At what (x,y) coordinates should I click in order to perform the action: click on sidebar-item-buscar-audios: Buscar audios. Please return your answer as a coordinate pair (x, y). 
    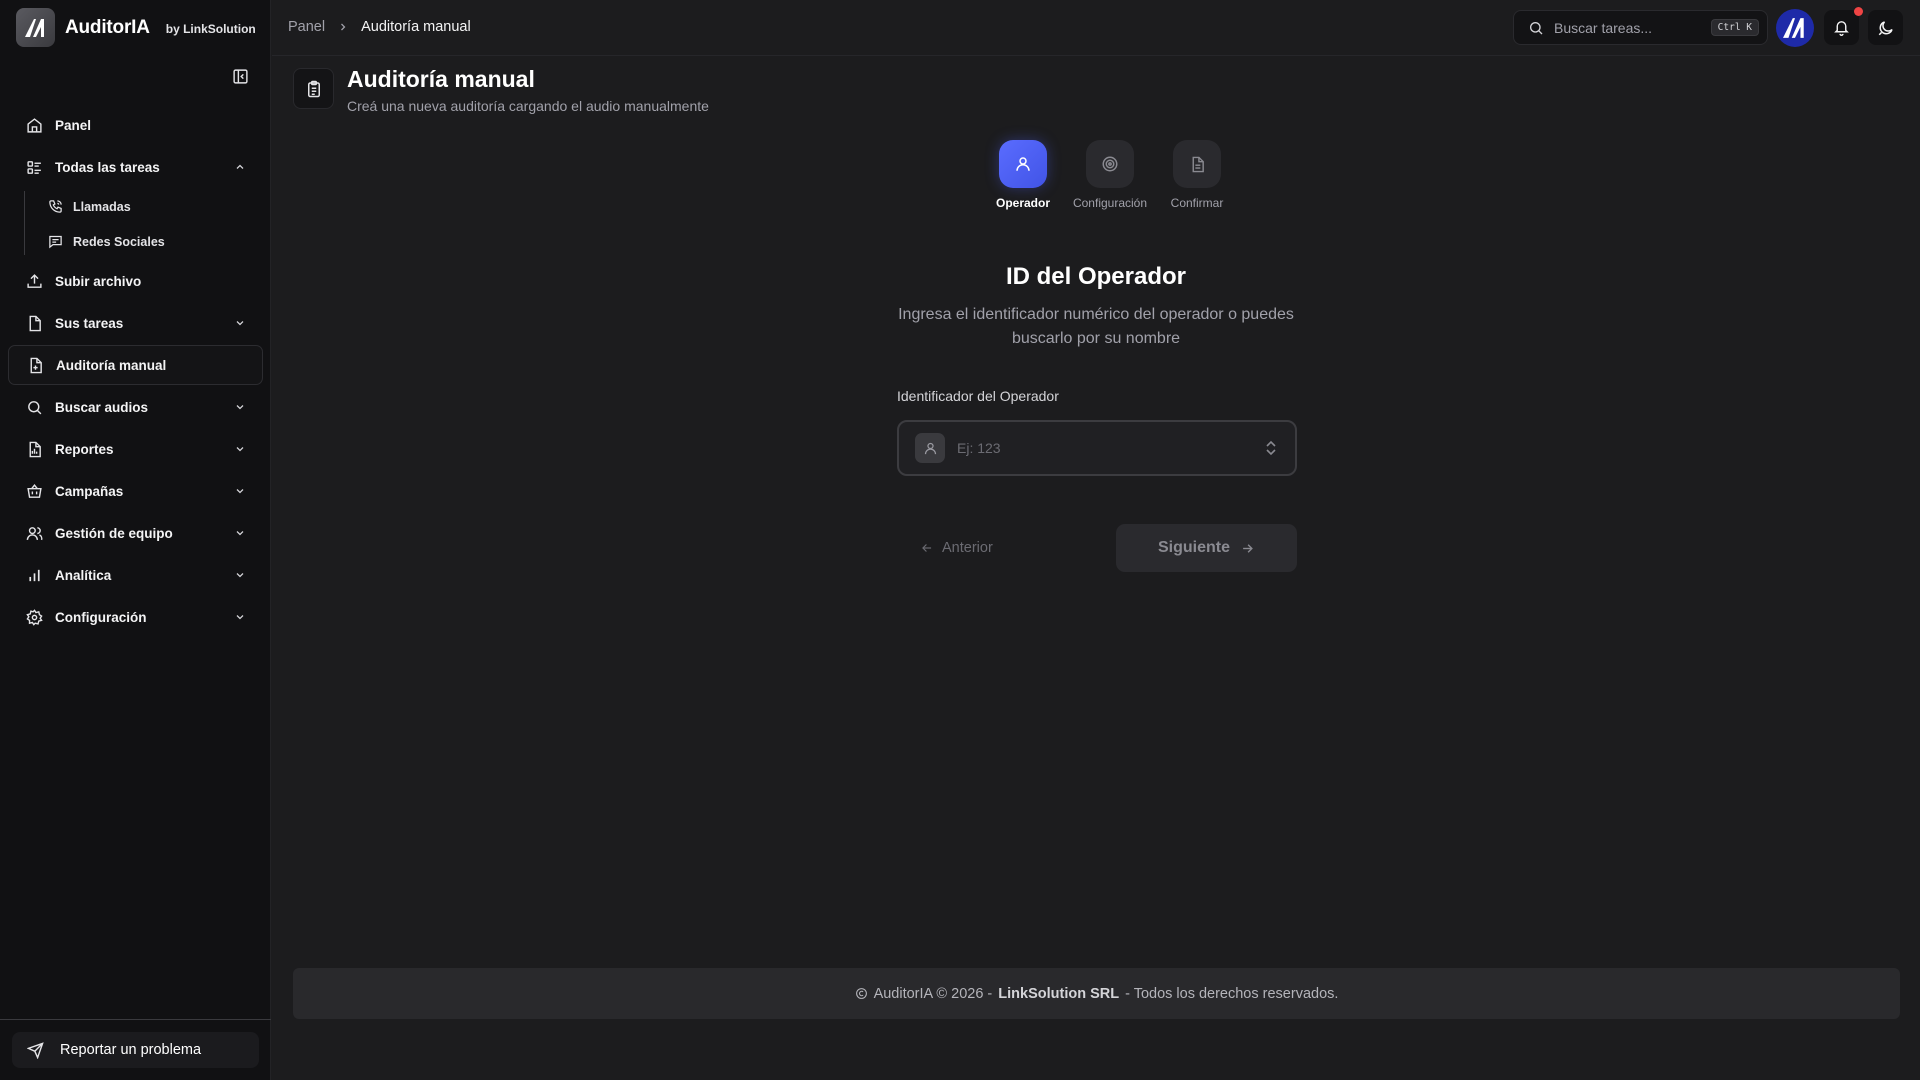
    Looking at the image, I should click on (135, 407).